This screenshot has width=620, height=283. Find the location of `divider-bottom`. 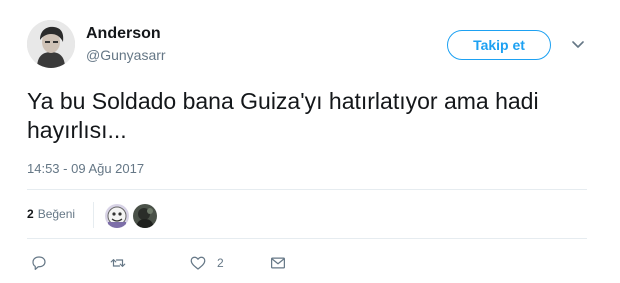

divider-bottom is located at coordinates (307, 238).